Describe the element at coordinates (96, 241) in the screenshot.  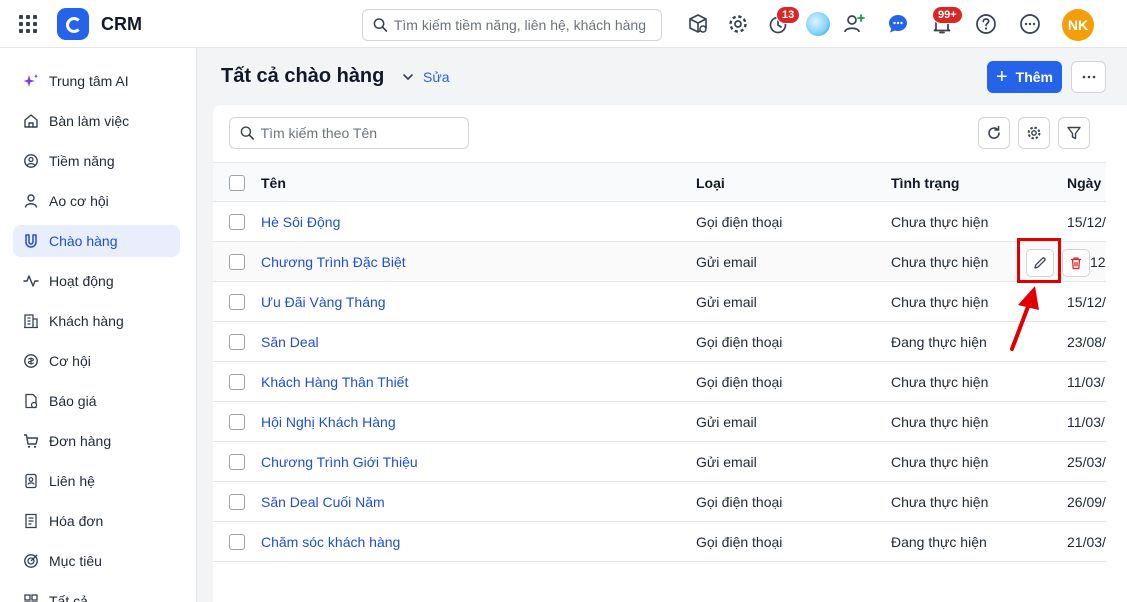
I see `sidebar-item-offers: Chào hàng` at that location.